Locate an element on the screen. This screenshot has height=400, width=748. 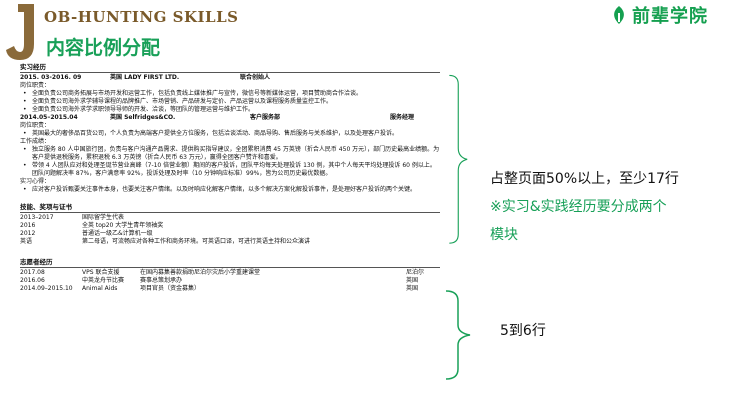
section-heading-internship: 实习经历 is located at coordinates (33, 67).